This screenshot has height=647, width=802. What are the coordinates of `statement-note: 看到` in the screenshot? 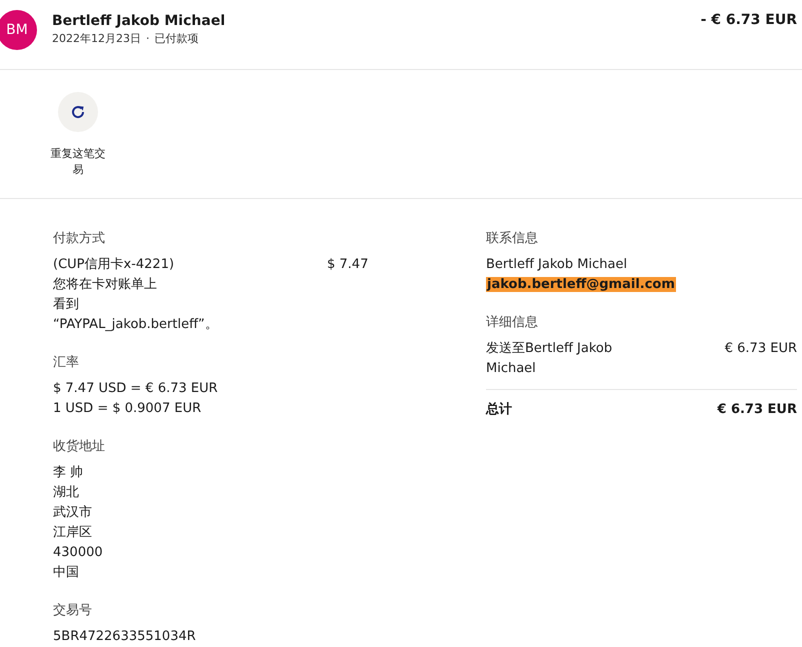 It's located at (66, 305).